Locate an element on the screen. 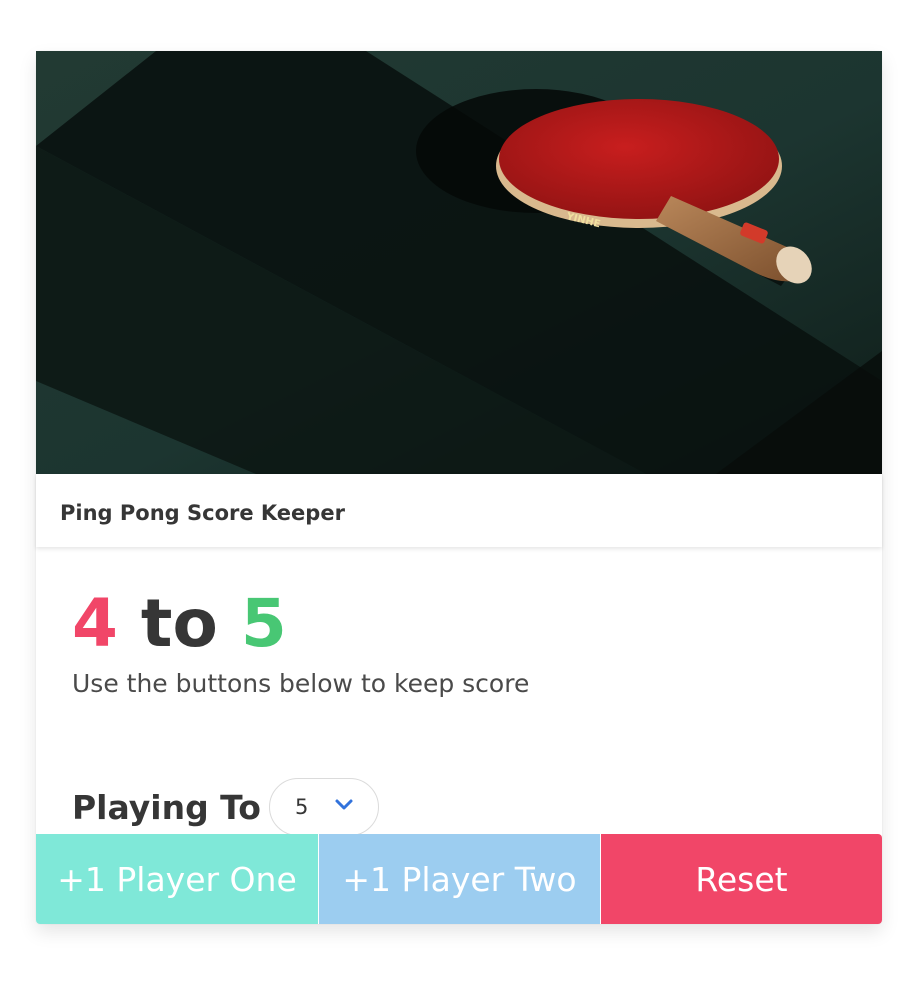  score-subtitle: Use the buttons below to keep score is located at coordinates (301, 683).